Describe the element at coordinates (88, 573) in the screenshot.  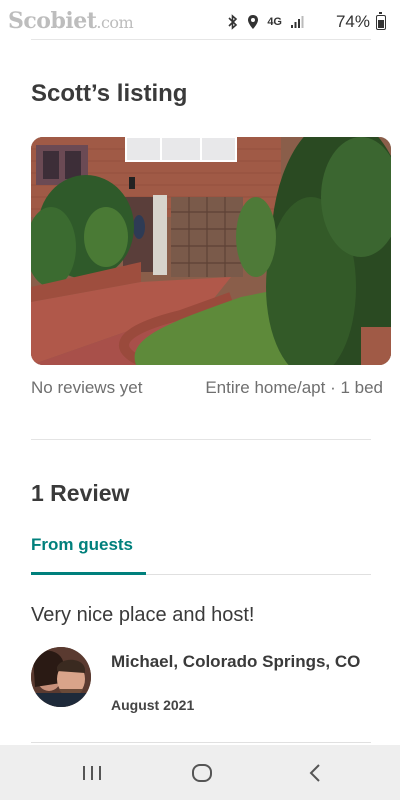
I see `active-tab-indicator` at that location.